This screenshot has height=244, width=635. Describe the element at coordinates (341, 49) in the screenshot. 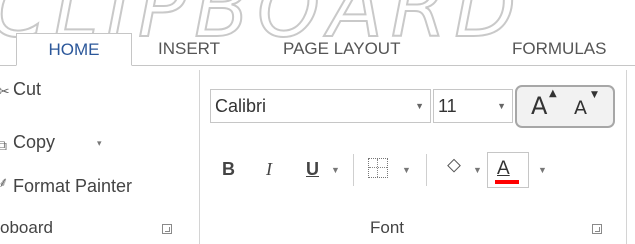

I see `tab-page-layout: PAGE LAYOUT` at that location.